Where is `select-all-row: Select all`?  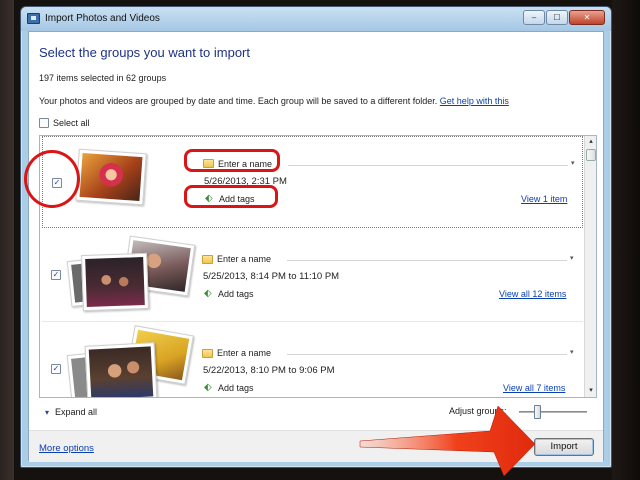 select-all-row: Select all is located at coordinates (64, 123).